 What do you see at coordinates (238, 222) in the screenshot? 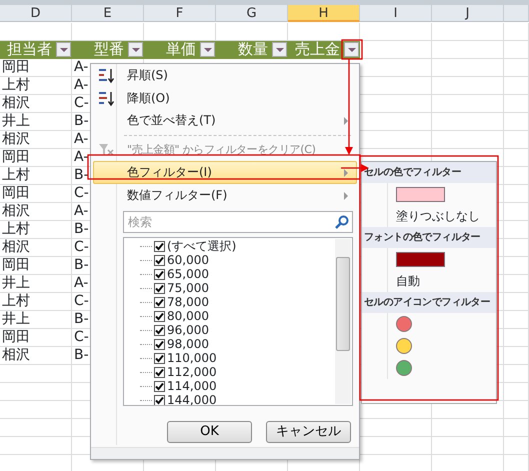
I see `search-field: 検索` at bounding box center [238, 222].